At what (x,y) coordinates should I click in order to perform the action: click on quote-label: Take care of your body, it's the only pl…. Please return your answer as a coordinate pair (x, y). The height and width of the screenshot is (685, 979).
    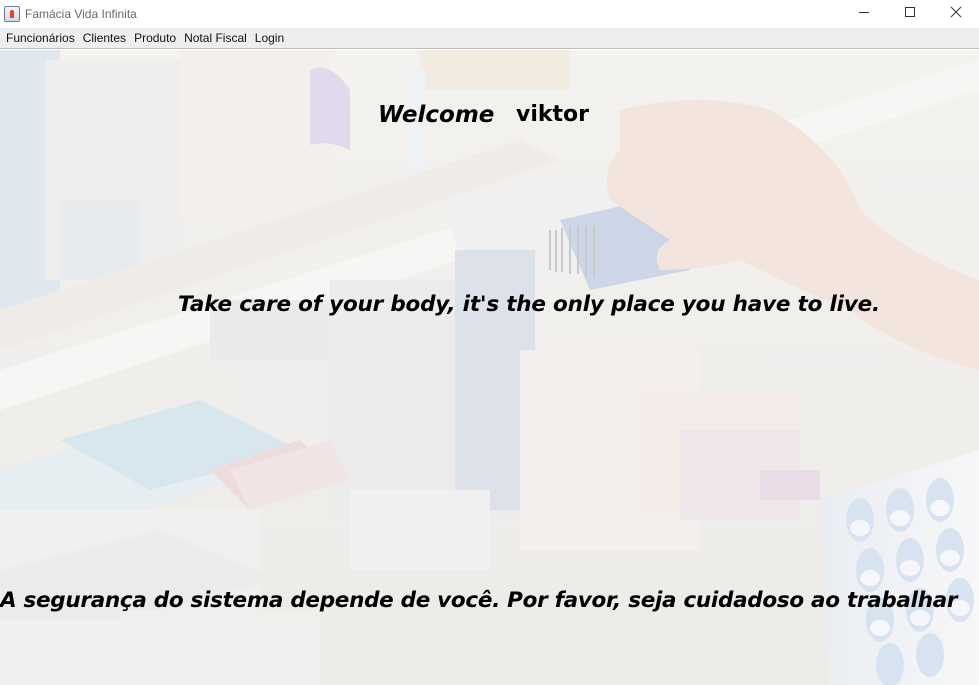
    Looking at the image, I should click on (529, 304).